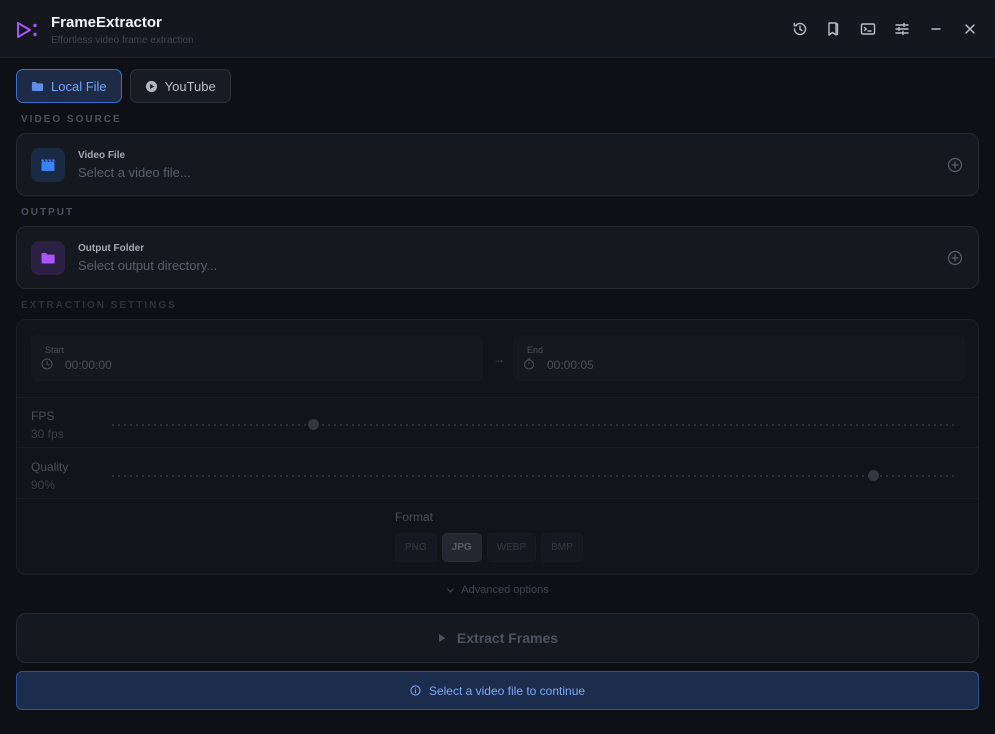 The image size is (995, 734). I want to click on settings-button, so click(902, 29).